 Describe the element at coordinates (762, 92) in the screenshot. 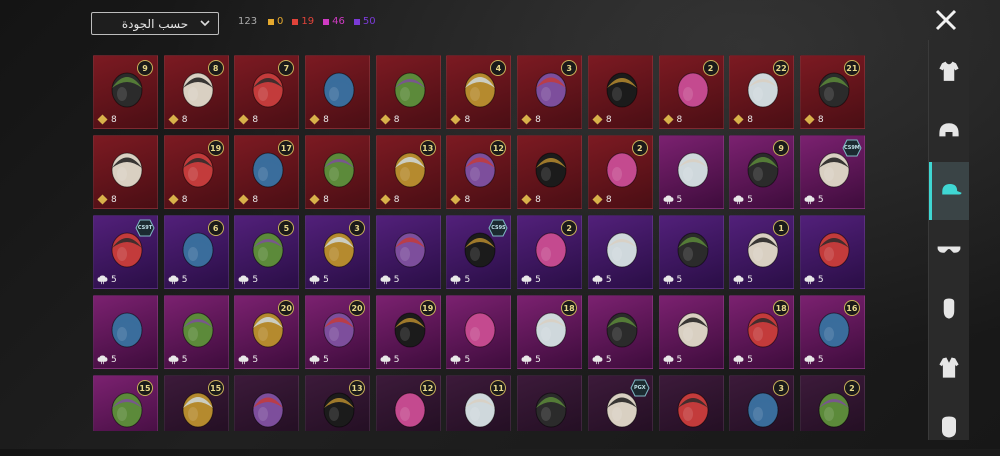

I see `item-tile: 22 8` at that location.